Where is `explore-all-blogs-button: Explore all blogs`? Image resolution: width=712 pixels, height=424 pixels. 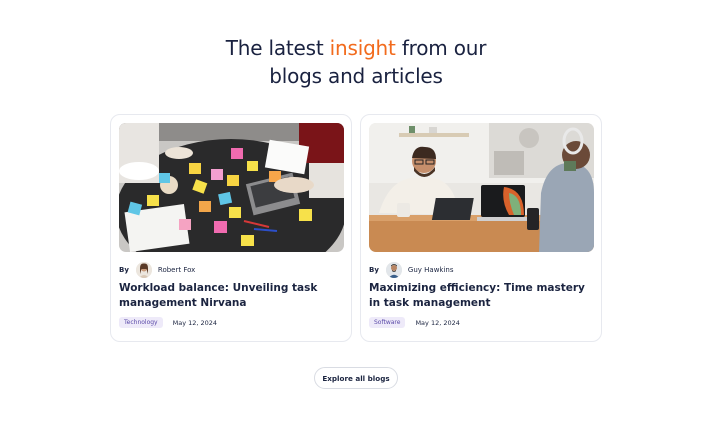 explore-all-blogs-button: Explore all blogs is located at coordinates (356, 378).